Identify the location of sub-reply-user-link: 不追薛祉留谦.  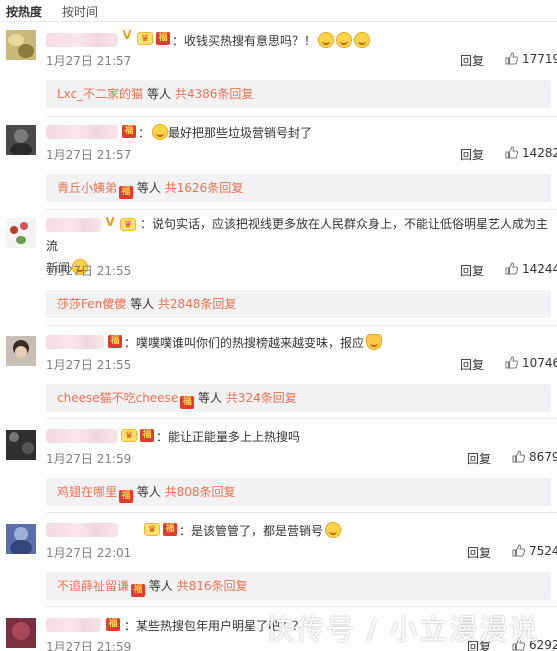
(93, 586).